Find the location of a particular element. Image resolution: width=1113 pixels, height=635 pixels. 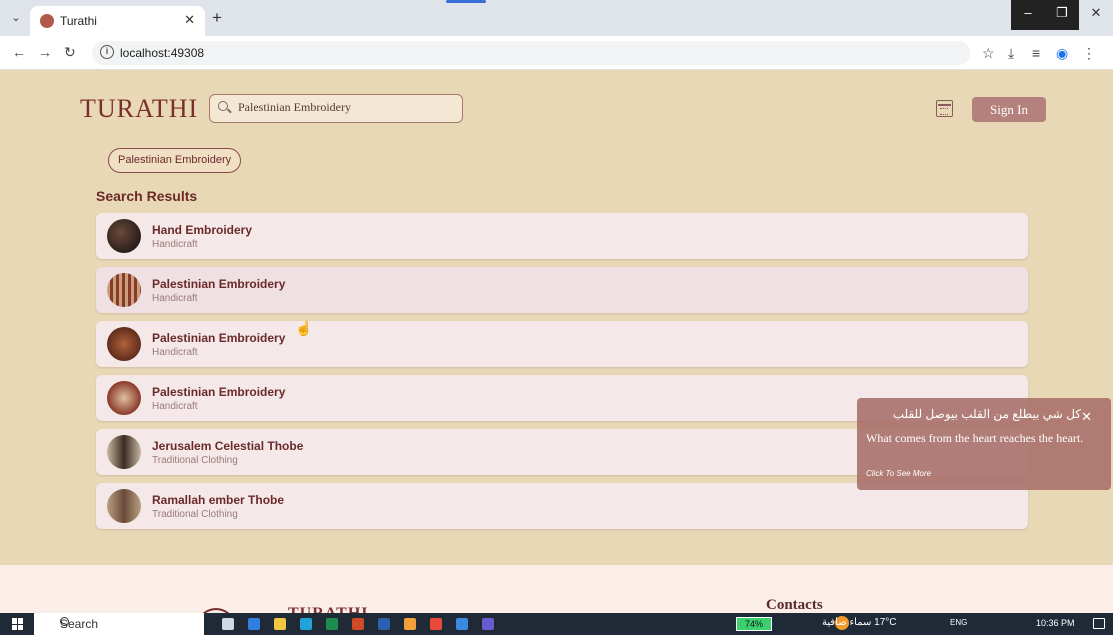

profile-icon: ◉ is located at coordinates (1062, 53).